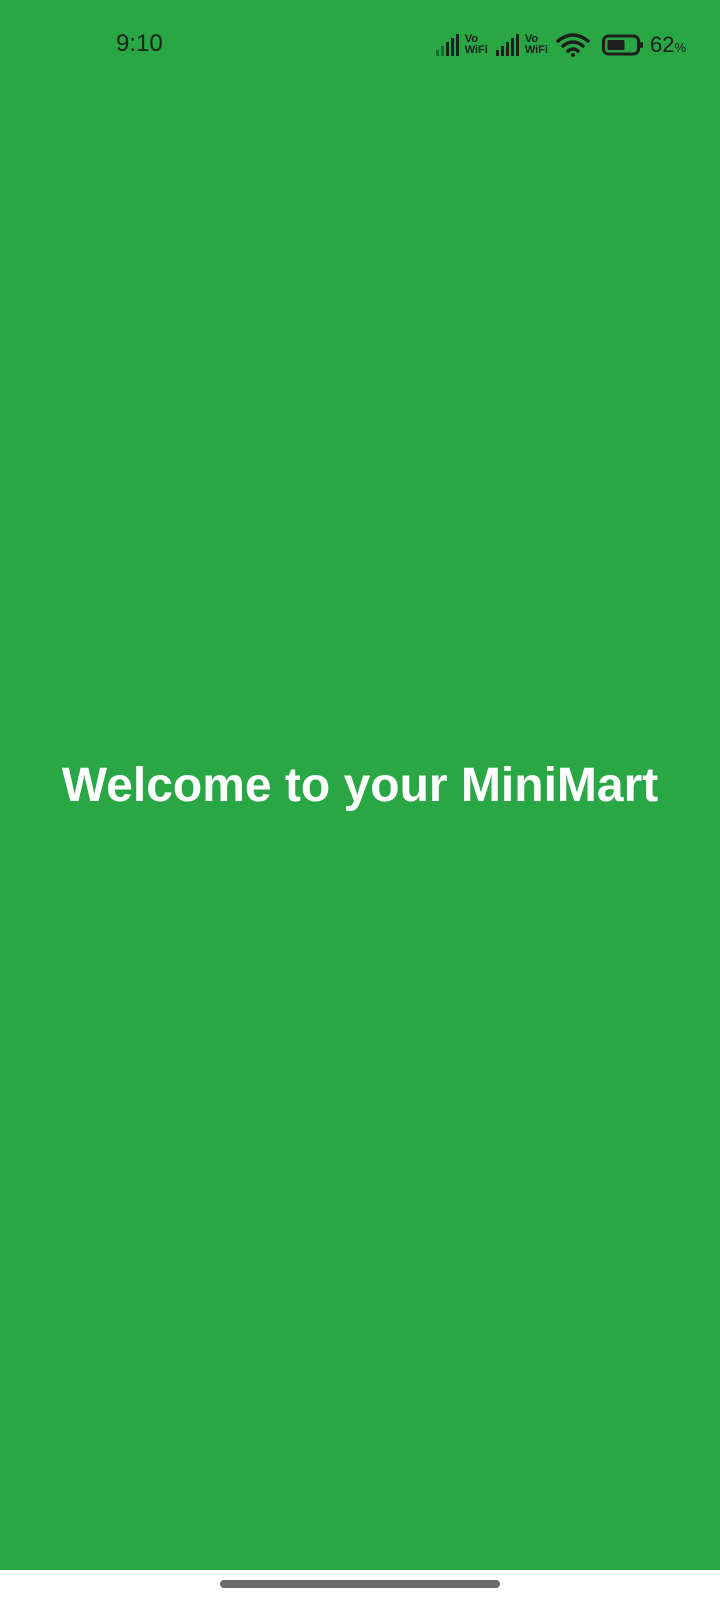  Describe the element at coordinates (662, 44) in the screenshot. I see `battery-value: 62` at that location.